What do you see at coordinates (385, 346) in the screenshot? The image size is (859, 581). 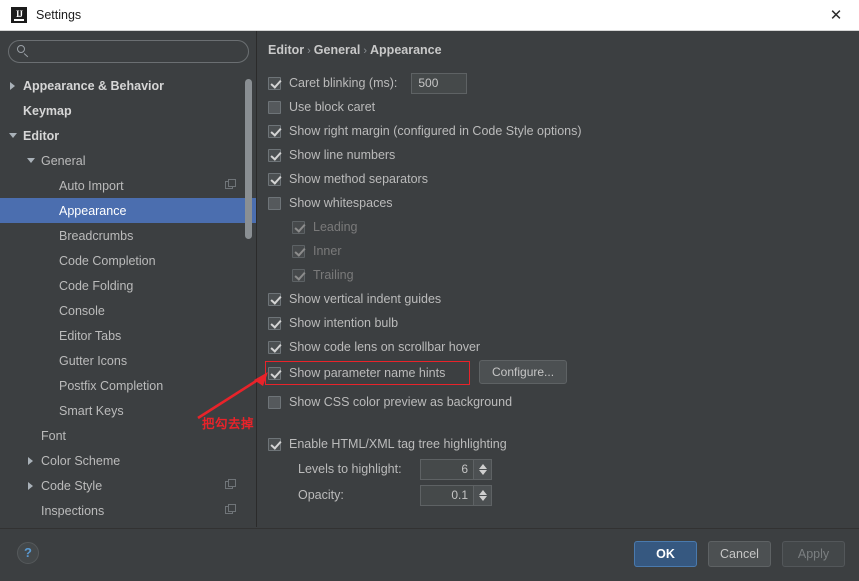 I see `option-label: Show code lens on scrollbar hover` at bounding box center [385, 346].